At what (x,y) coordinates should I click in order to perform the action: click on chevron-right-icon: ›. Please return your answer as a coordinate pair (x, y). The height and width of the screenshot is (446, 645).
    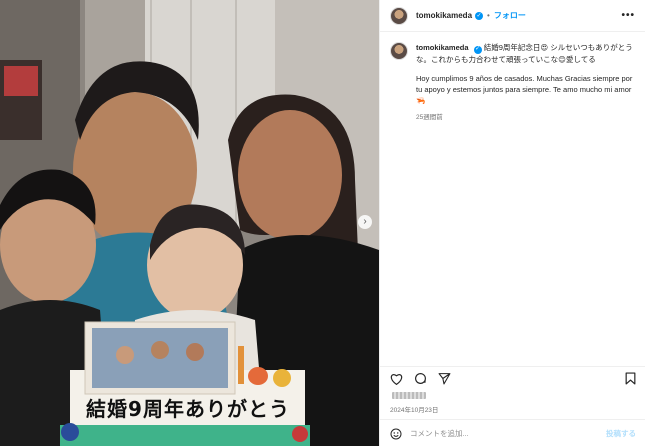
    Looking at the image, I should click on (365, 221).